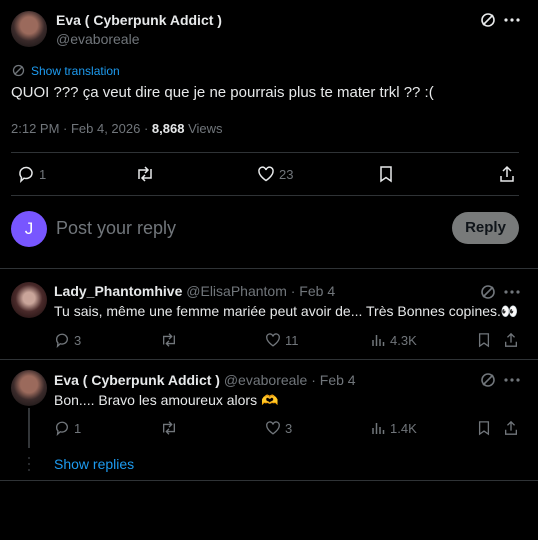  Describe the element at coordinates (403, 340) in the screenshot. I see `views-count: 4.3K` at that location.